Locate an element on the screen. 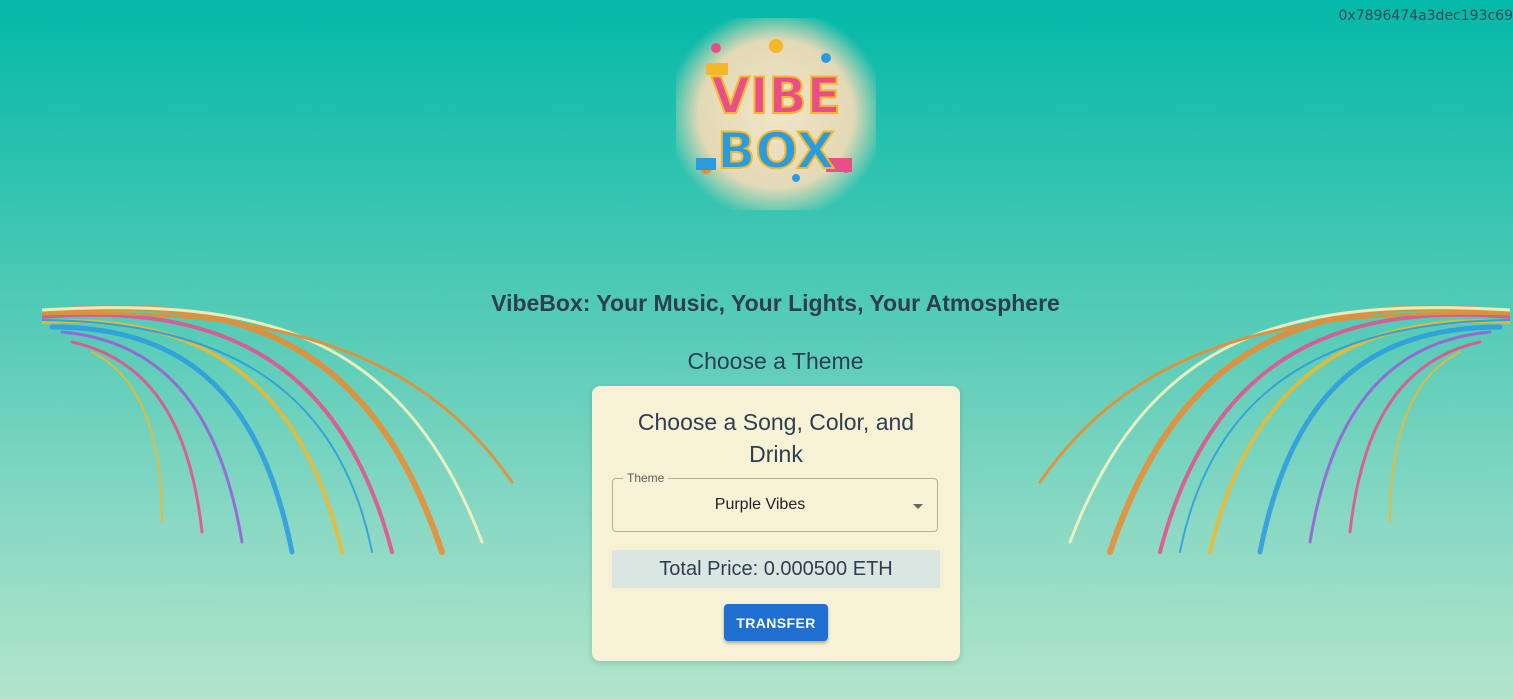 This screenshot has height=699, width=1513. vibebox-logo: VIBE BOX is located at coordinates (776, 114).